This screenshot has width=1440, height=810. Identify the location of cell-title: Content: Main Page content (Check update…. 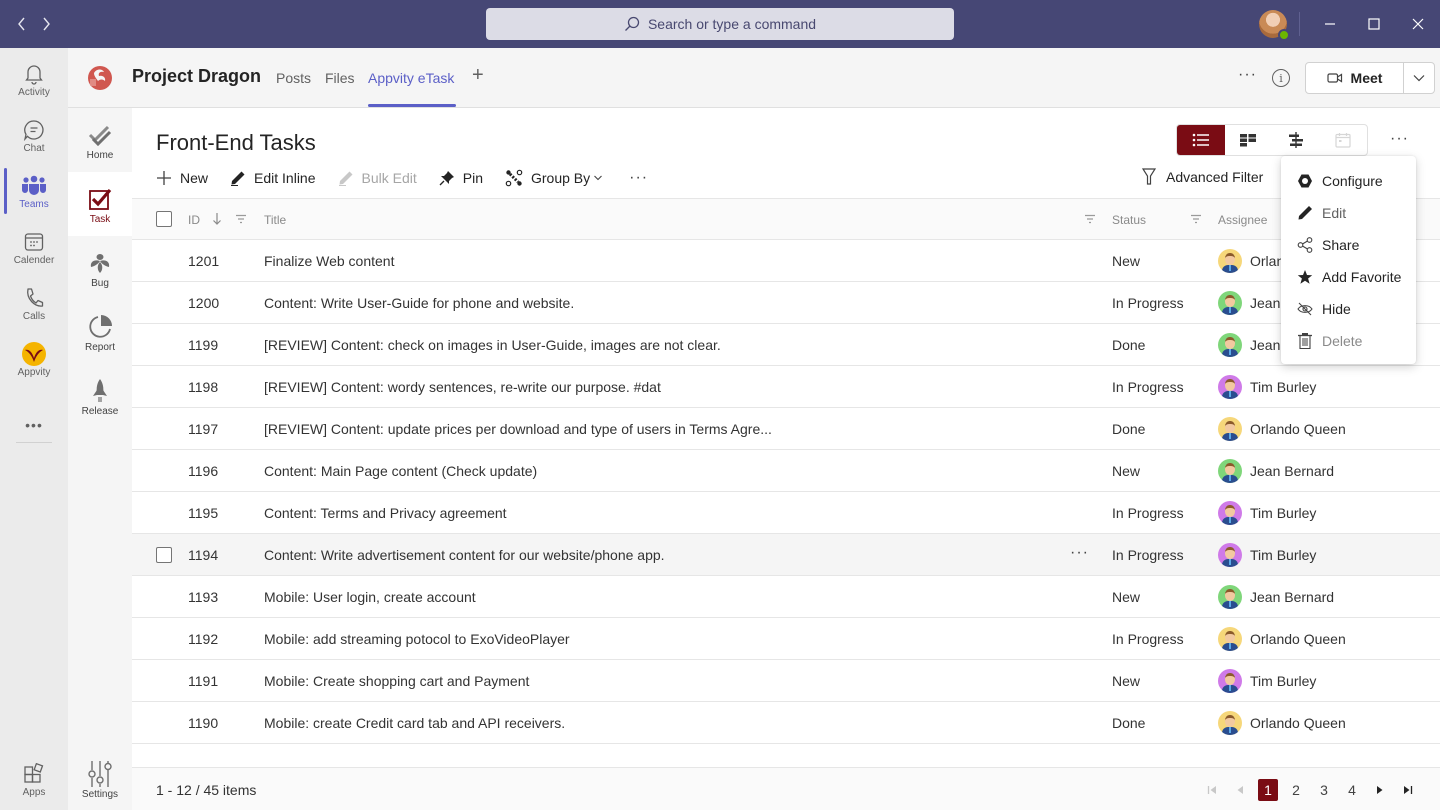
(400, 471).